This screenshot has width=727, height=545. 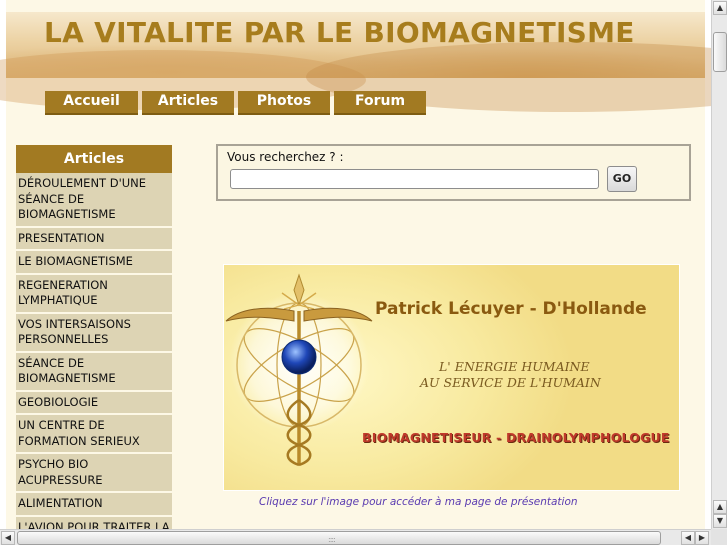 I want to click on promo-practitioner-name: Patrick Lécuyer - D'Hollande, so click(x=511, y=309).